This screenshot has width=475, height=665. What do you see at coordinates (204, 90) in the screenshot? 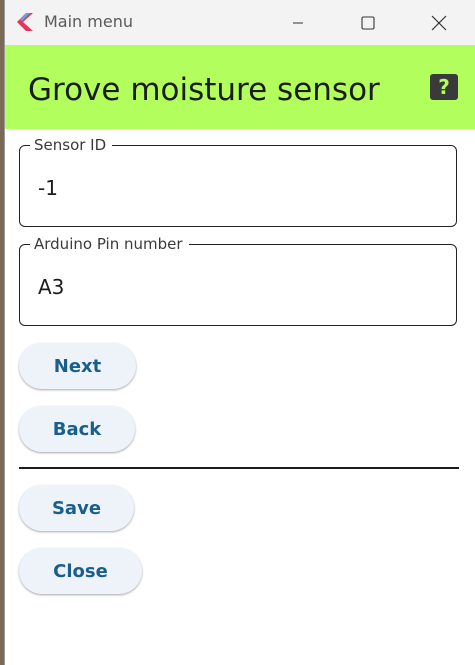
I see `page-title: Grove moisture sensor` at bounding box center [204, 90].